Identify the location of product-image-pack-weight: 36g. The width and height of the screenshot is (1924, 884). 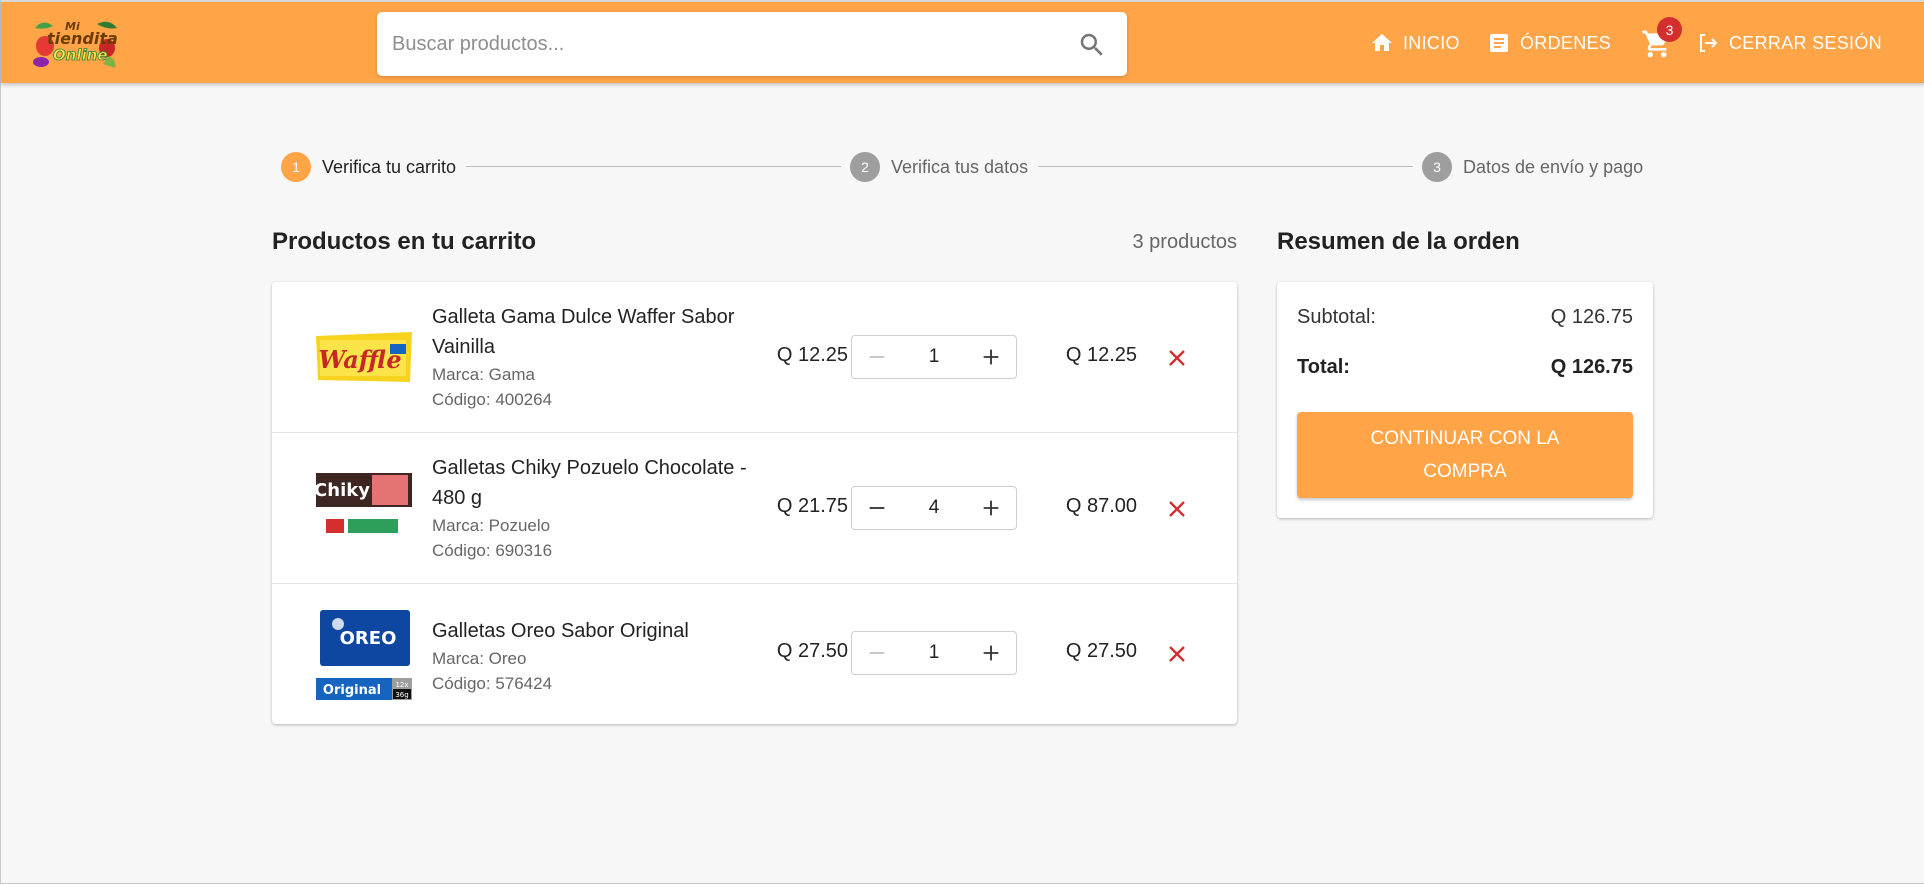
(401, 695).